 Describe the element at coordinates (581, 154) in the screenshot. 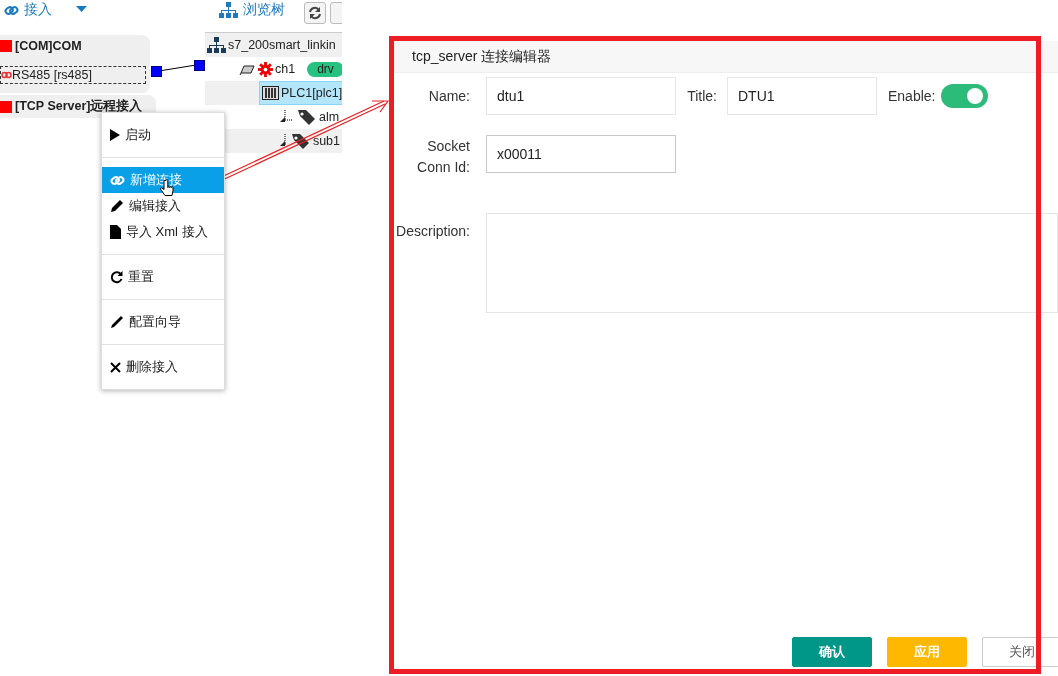

I see `socket-conn-id-field: x00011` at that location.